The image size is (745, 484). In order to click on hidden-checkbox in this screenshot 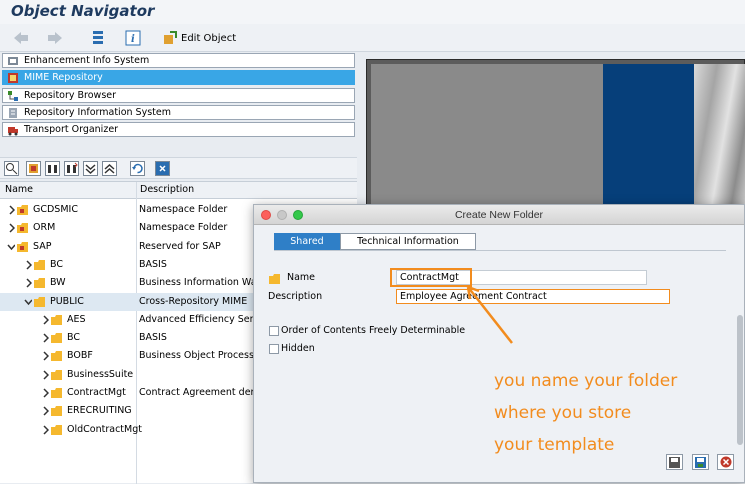, I will do `click(274, 349)`.